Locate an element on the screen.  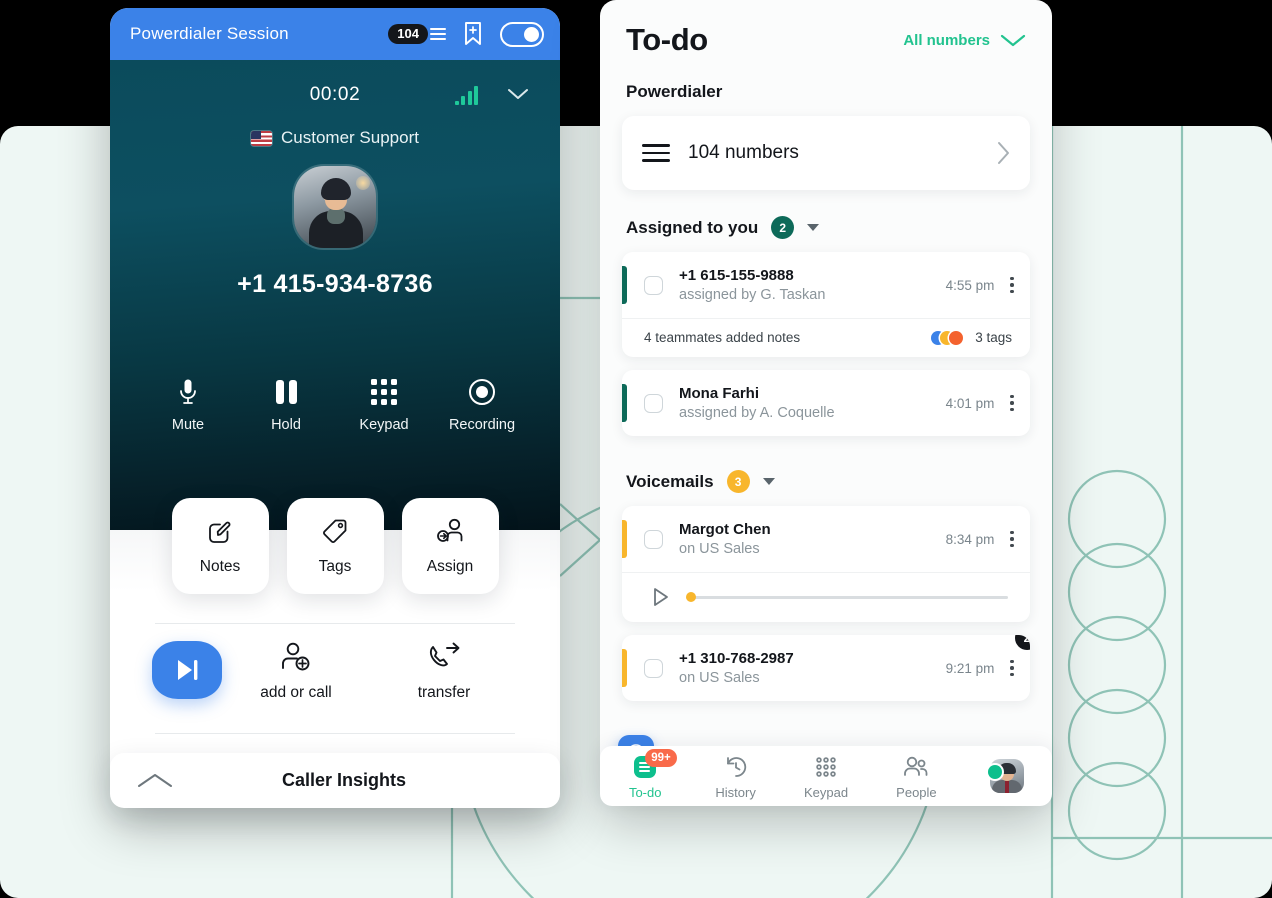
chevron-right-icon is located at coordinates (1003, 153).